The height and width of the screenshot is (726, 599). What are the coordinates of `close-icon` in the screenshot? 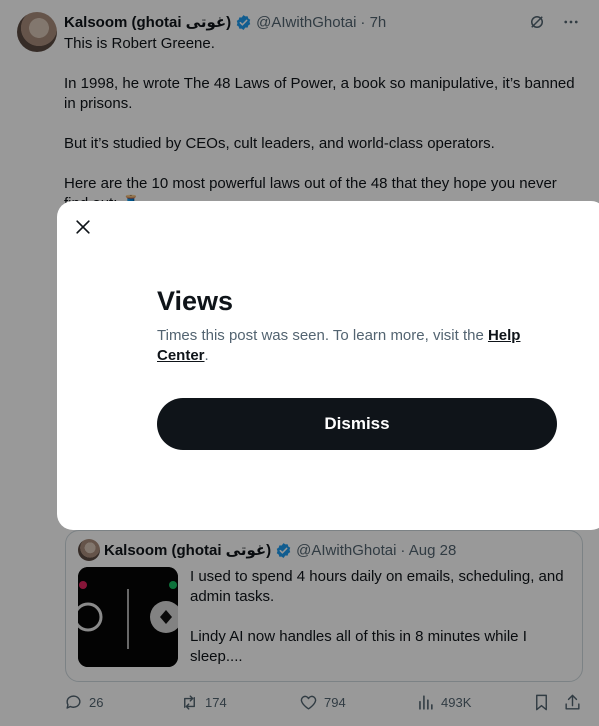 It's located at (83, 227).